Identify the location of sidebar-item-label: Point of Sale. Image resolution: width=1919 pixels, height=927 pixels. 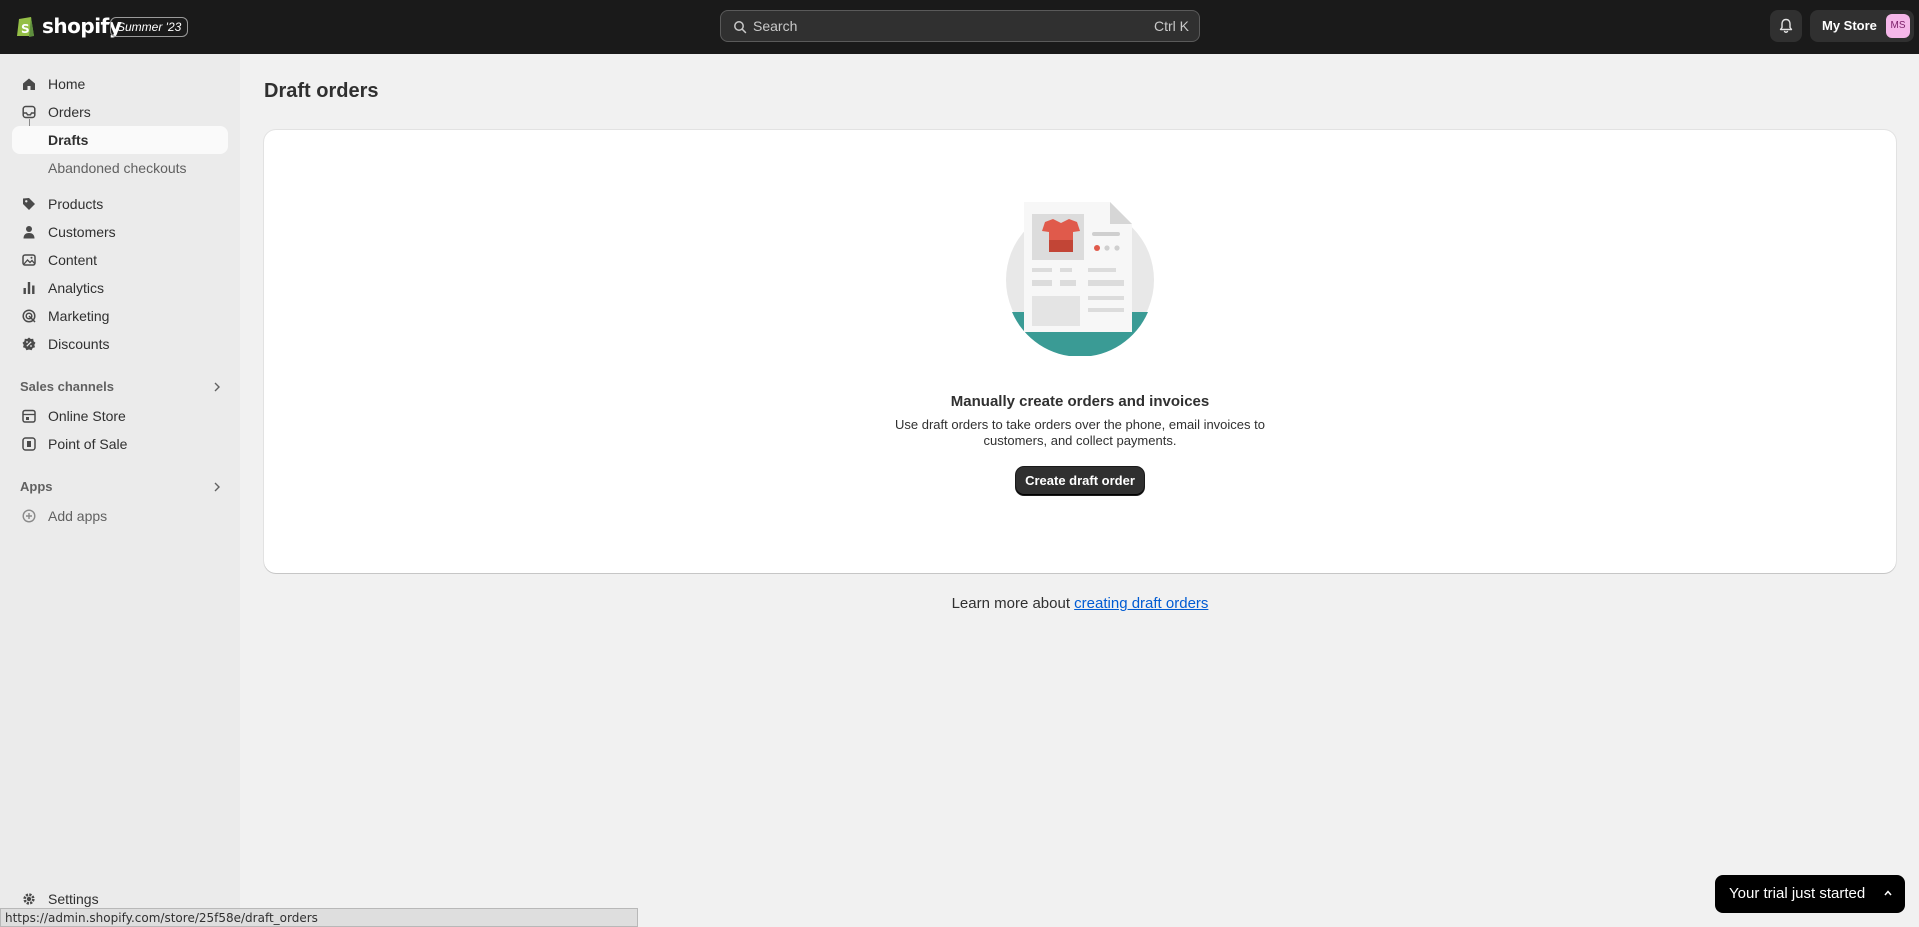
(88, 444).